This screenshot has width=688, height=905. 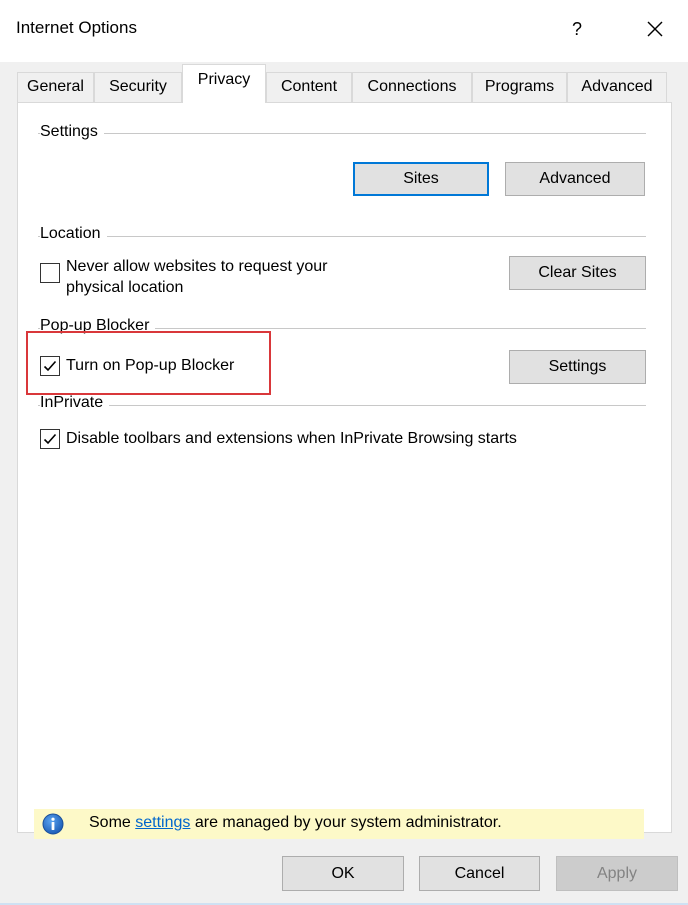 What do you see at coordinates (224, 83) in the screenshot?
I see `tab-privacy: Privacy` at bounding box center [224, 83].